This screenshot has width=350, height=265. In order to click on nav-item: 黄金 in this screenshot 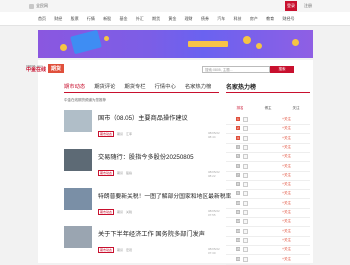, I will do `click(172, 19)`.